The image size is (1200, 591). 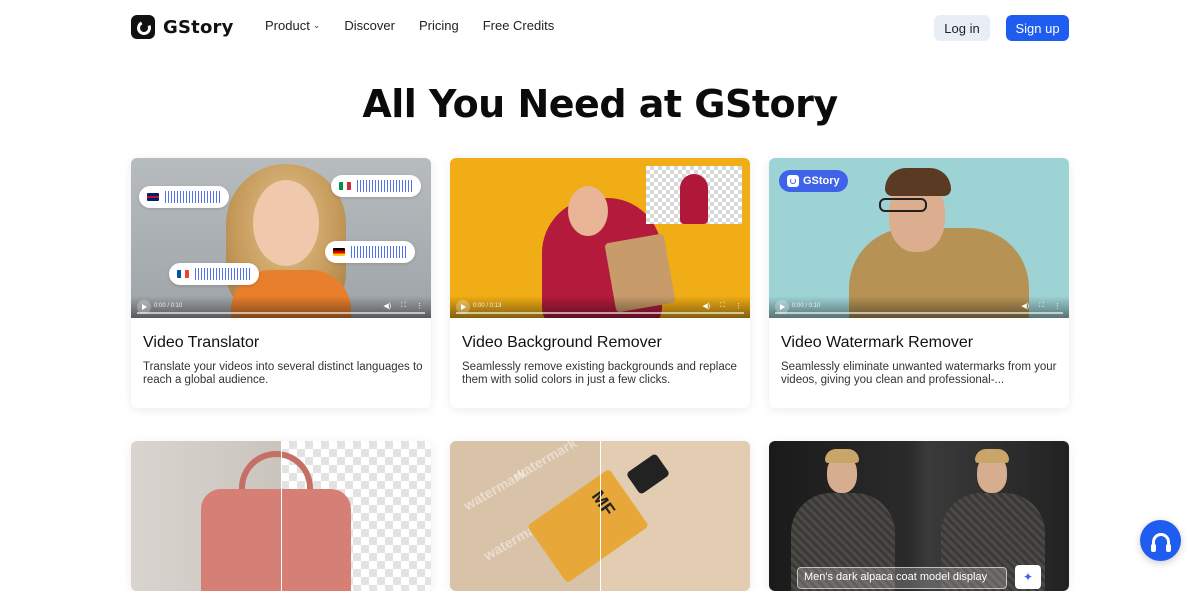 I want to click on uk-flag-icon, so click(x=153, y=197).